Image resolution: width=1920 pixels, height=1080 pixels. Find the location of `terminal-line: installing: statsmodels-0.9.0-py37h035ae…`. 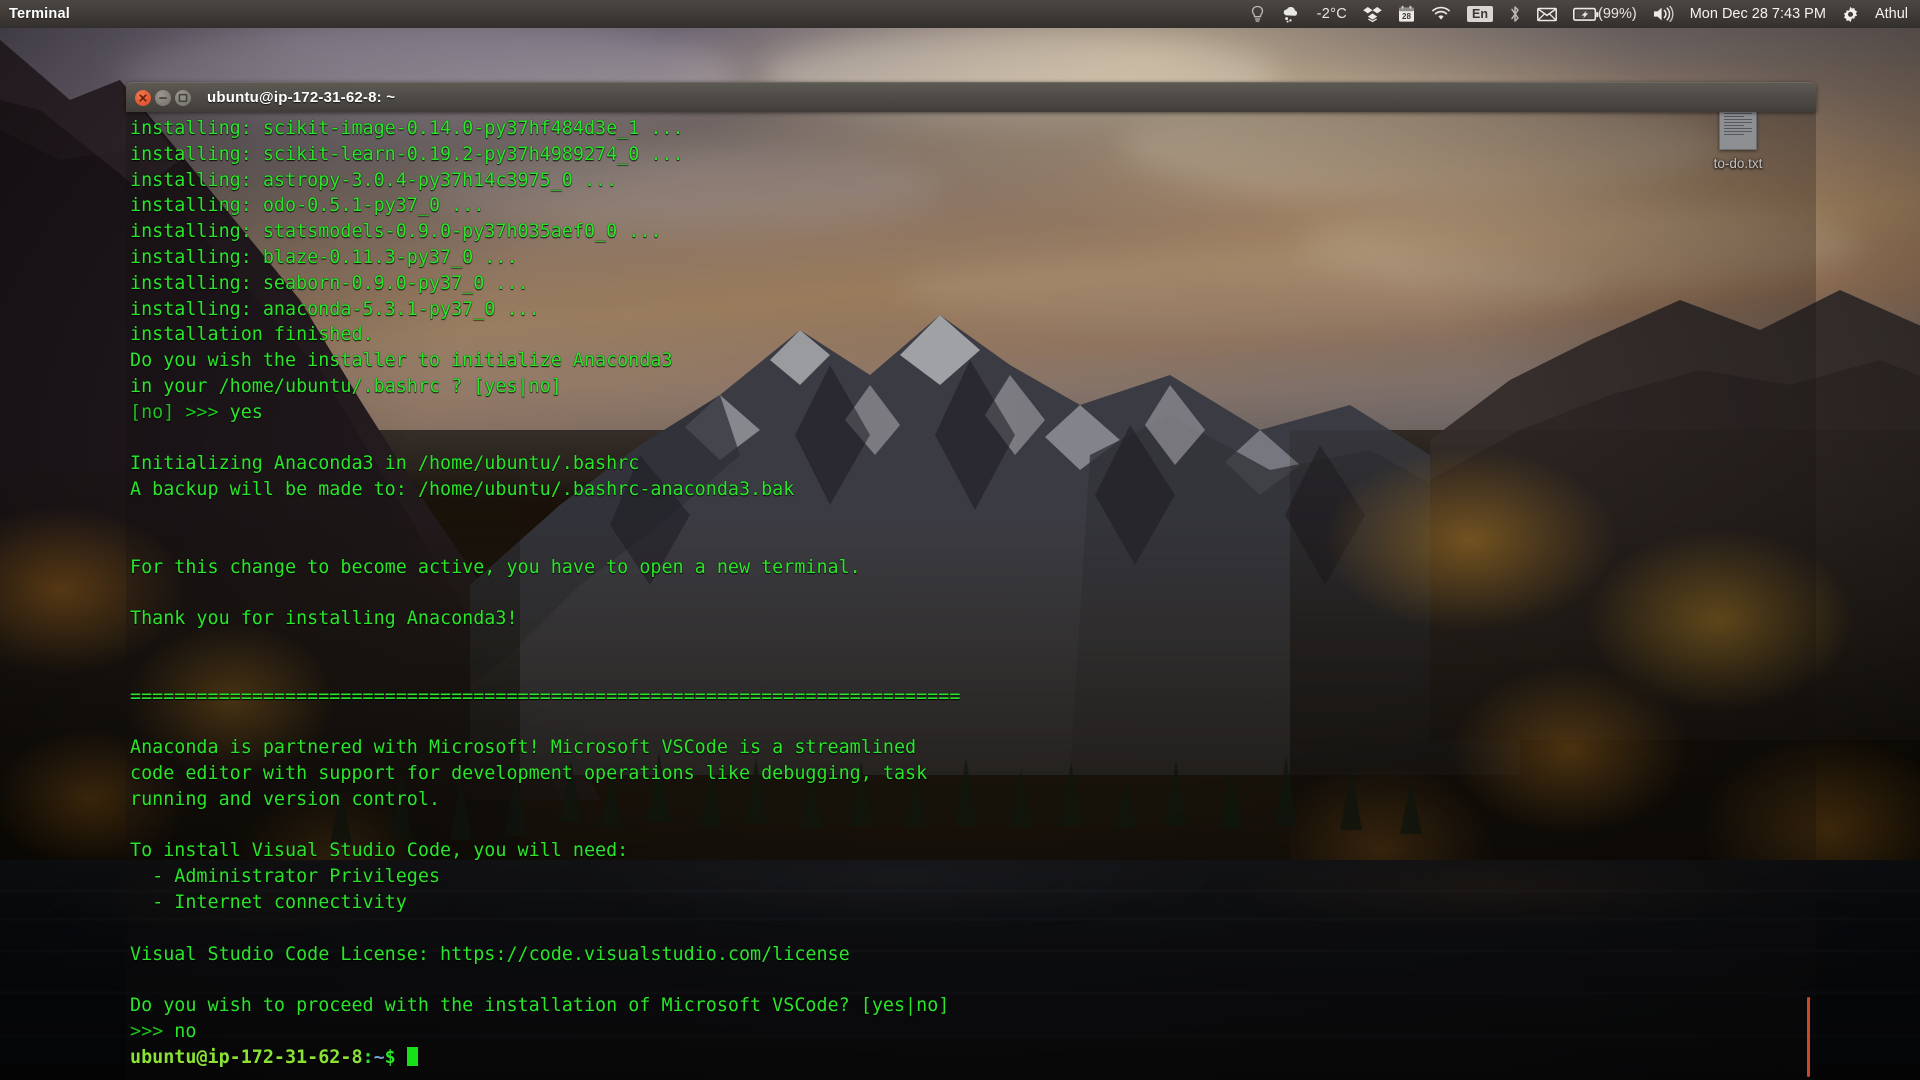

terminal-line: installing: statsmodels-0.9.0-py37h035ae… is located at coordinates (396, 232).